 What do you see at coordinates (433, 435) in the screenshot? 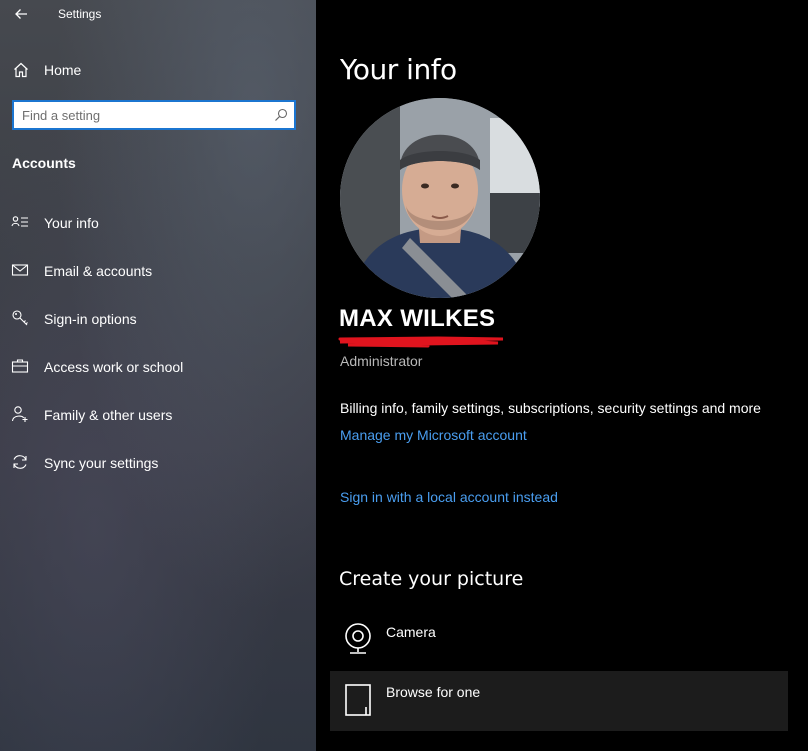
I see `manage-account-link: Manage my Microsoft account` at bounding box center [433, 435].